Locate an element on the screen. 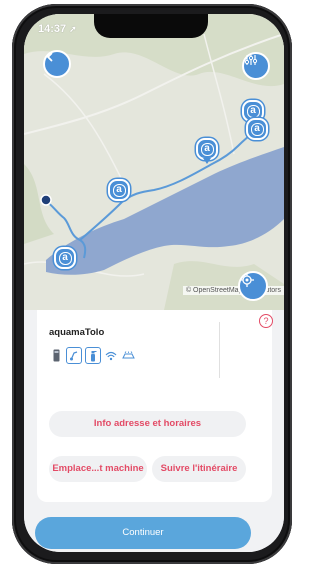 The height and width of the screenshot is (564, 320). help-icon: ? is located at coordinates (266, 321).